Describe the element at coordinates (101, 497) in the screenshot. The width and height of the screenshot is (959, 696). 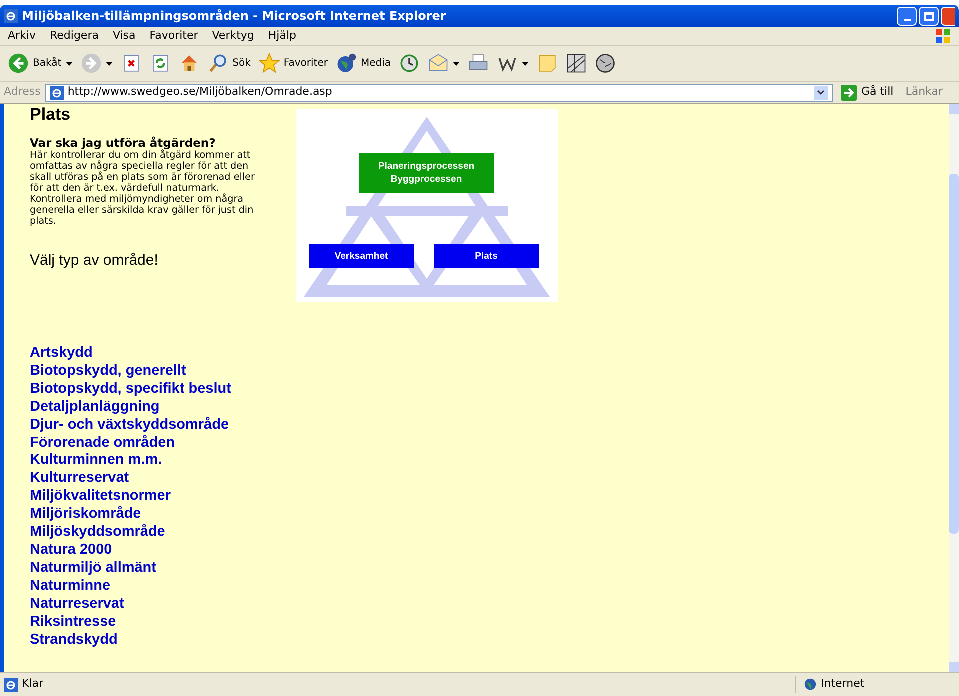
I see `area-link: Miljökvalitetsnormer` at that location.